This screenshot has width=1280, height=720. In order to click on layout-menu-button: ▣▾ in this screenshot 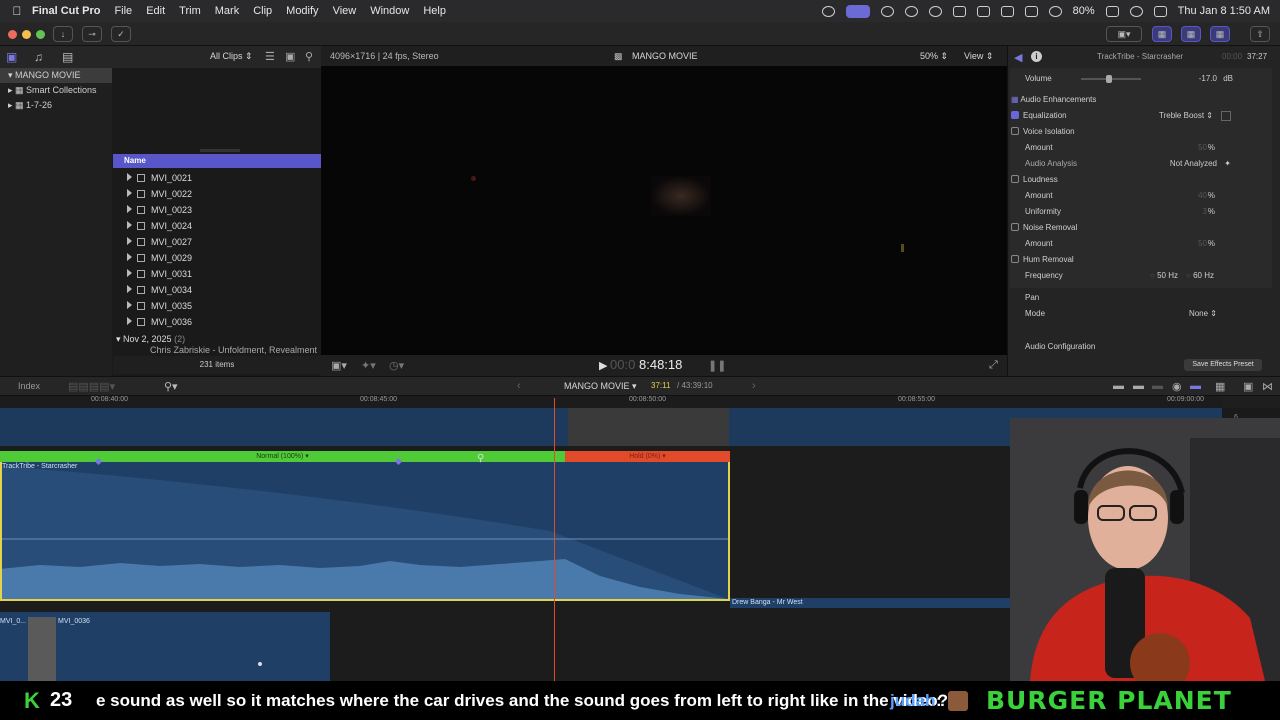, I will do `click(1124, 34)`.